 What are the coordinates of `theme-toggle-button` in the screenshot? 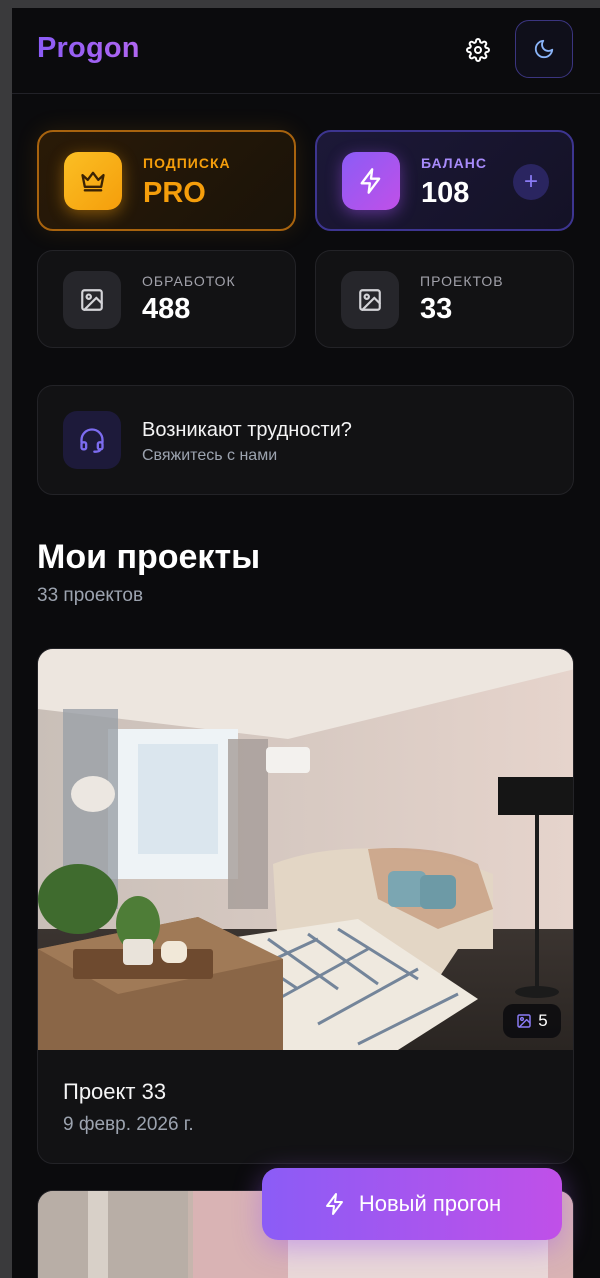 It's located at (544, 49).